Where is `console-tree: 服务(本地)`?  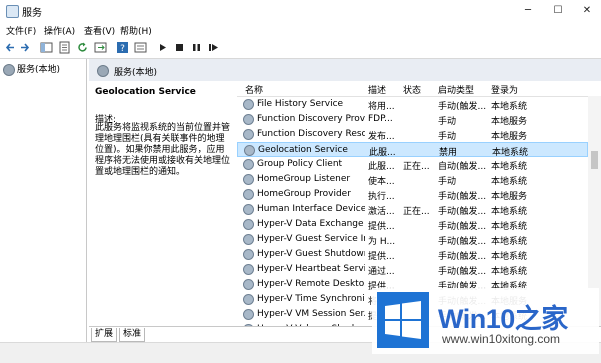
console-tree: 服务(本地) is located at coordinates (43, 200).